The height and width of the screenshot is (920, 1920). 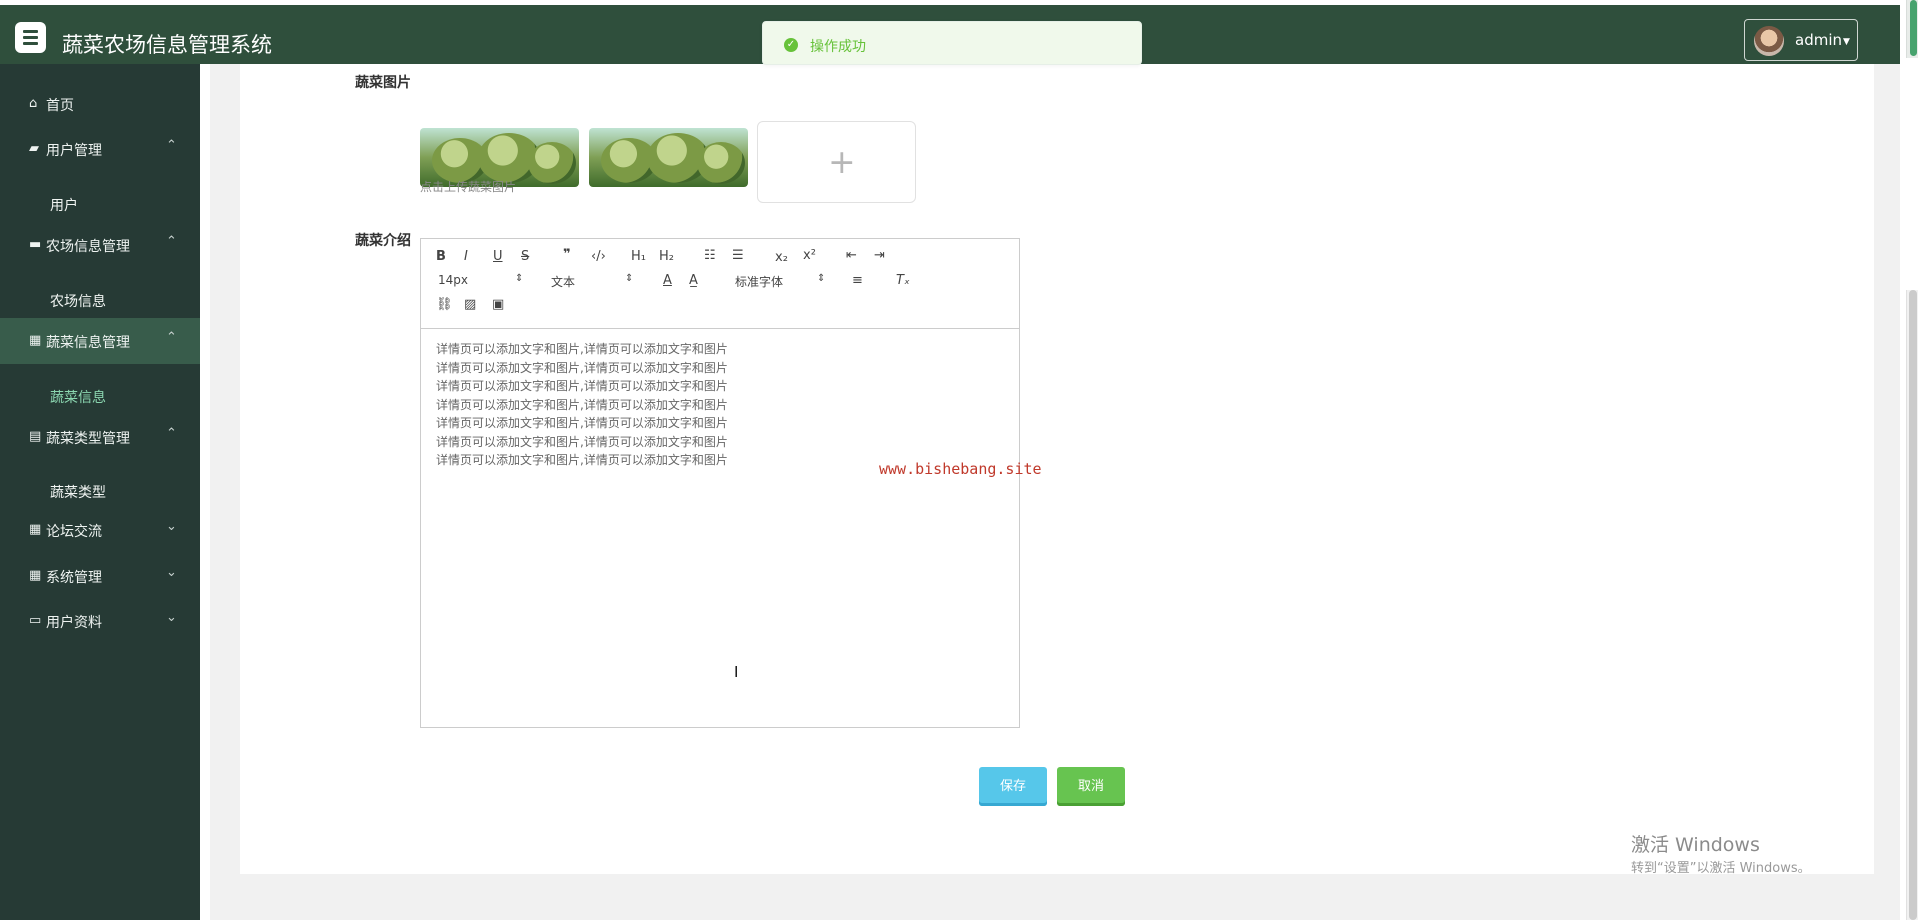 I want to click on menu-toggle-button, so click(x=30, y=37).